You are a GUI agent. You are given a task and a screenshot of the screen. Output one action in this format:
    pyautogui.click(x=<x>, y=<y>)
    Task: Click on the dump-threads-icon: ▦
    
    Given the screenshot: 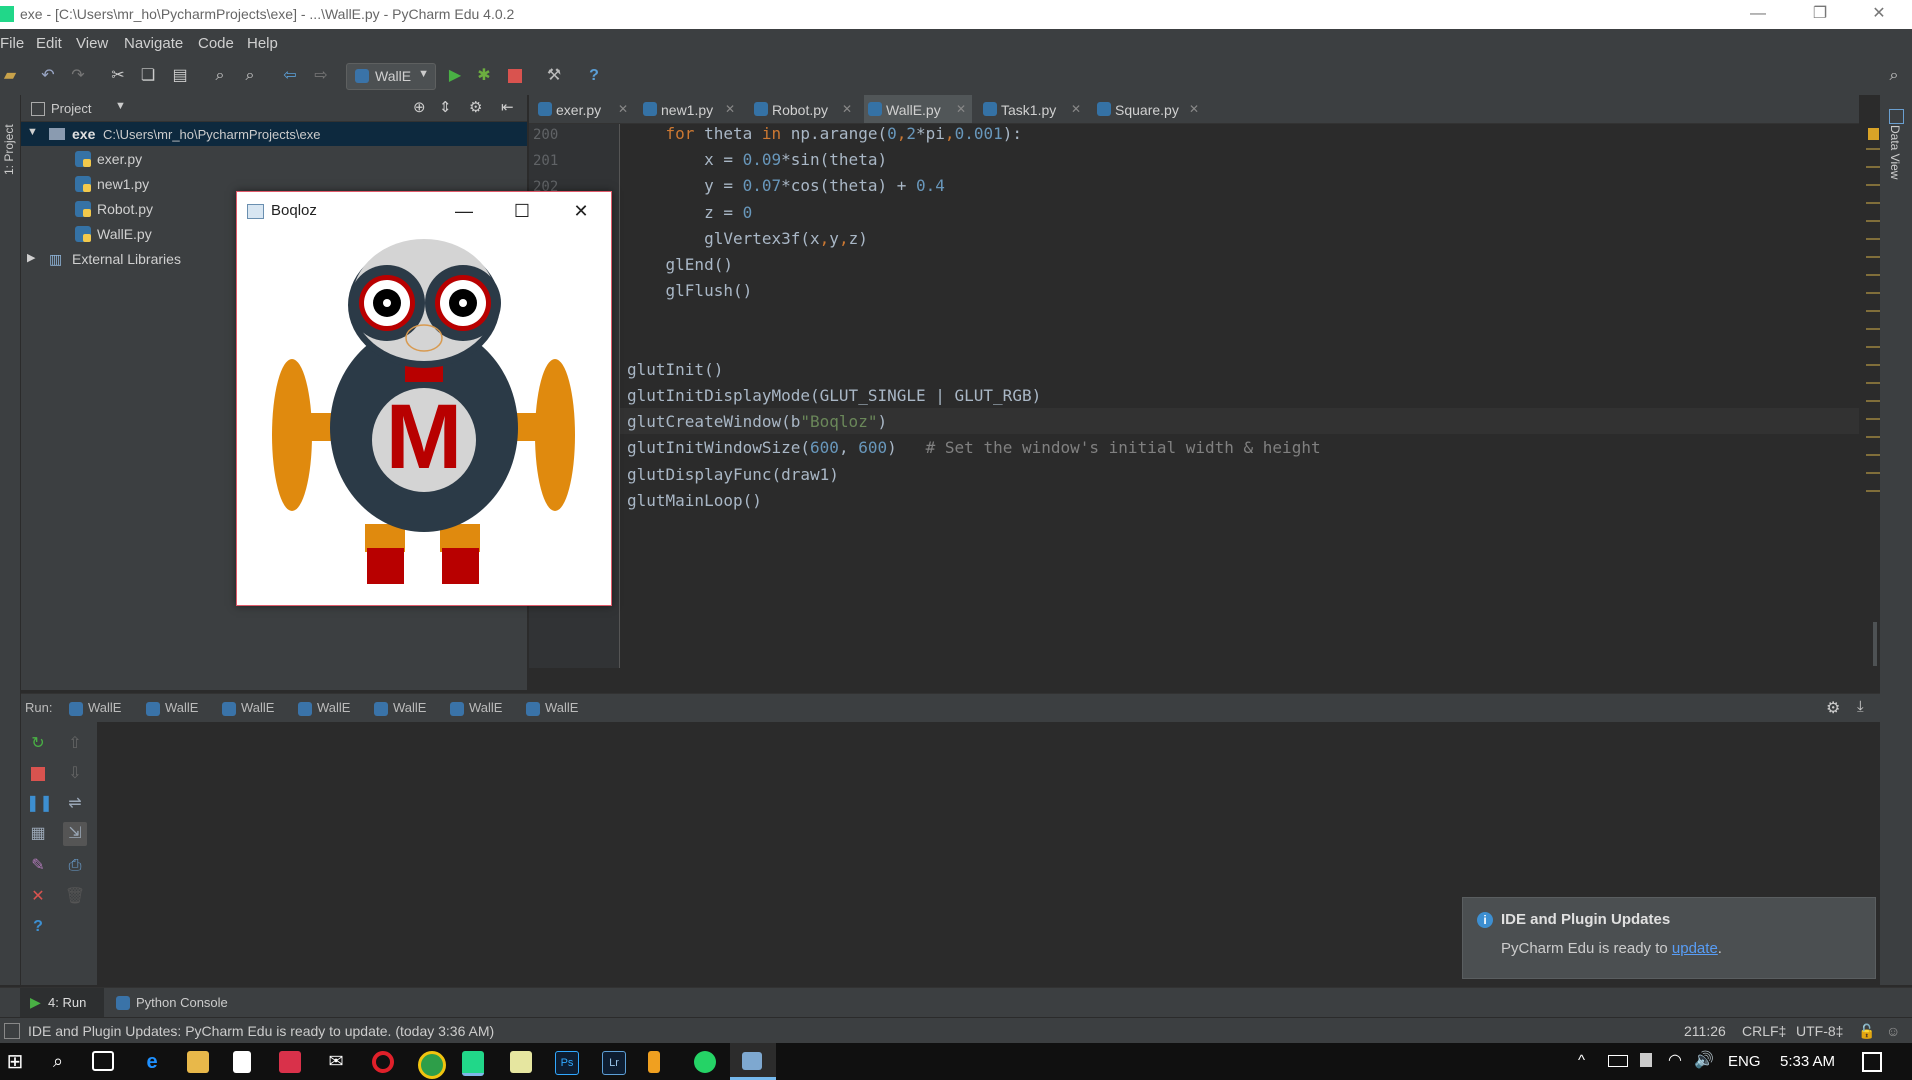 What is the action you would take?
    pyautogui.click(x=38, y=834)
    